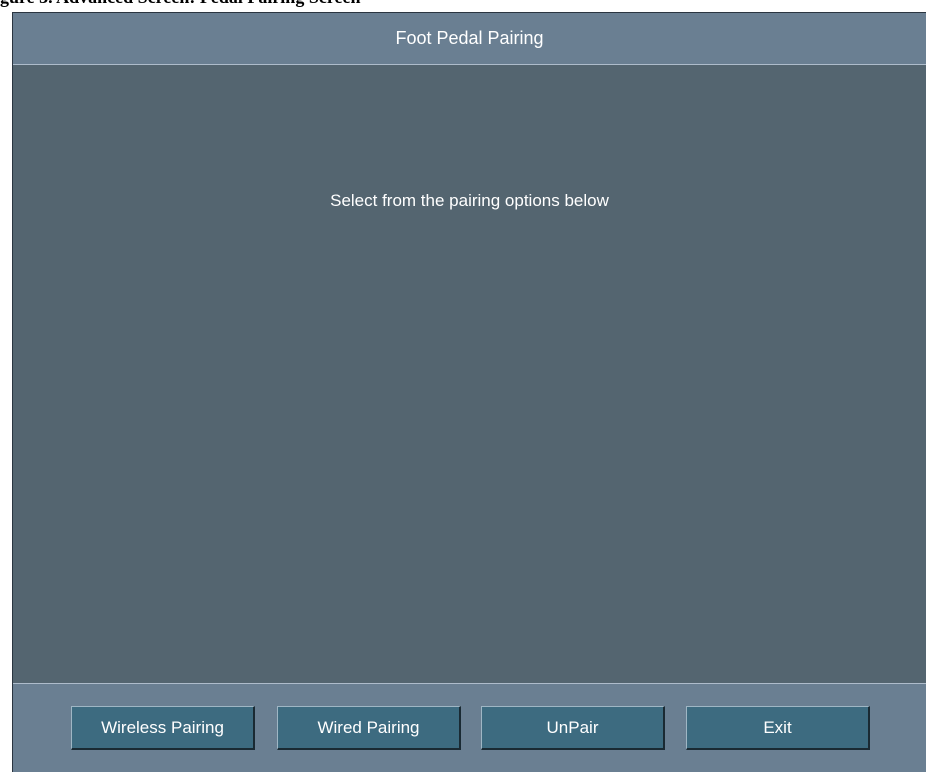 This screenshot has width=926, height=772. I want to click on title-bar: Foot Pedal Pairing, so click(469, 39).